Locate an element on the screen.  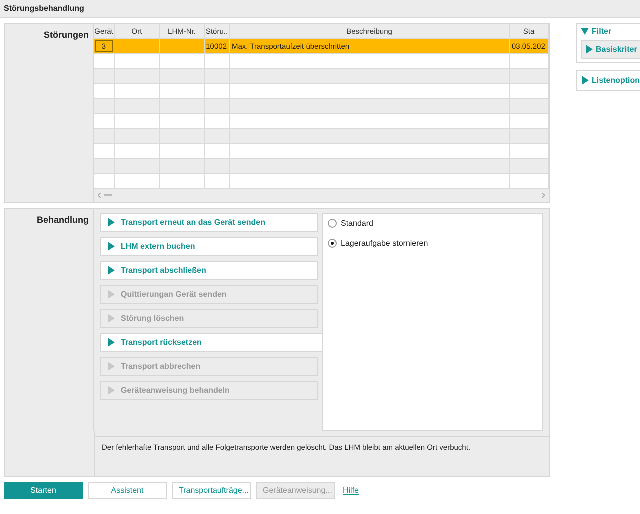
radio-label: Lageraufgabe stornieren is located at coordinates (384, 243).